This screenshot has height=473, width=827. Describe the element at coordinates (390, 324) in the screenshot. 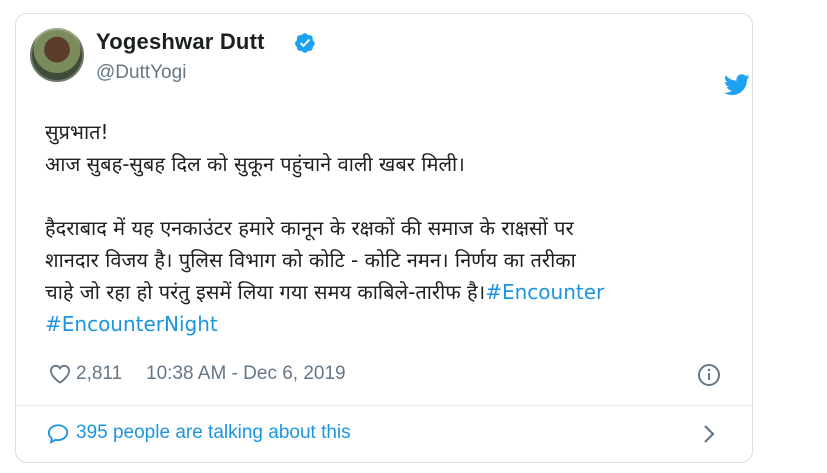

I see `tweet-line: #EncounterNight` at that location.